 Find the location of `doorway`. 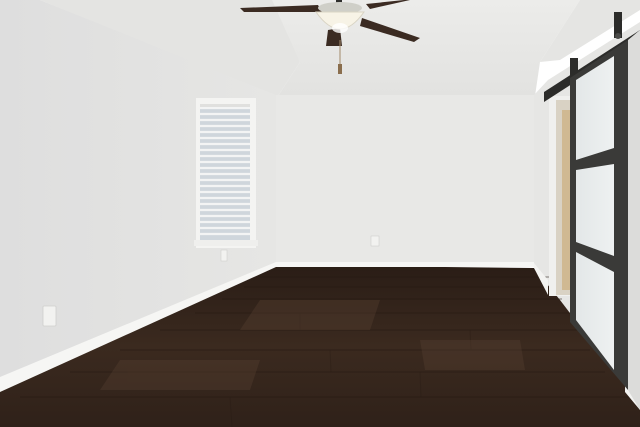

doorway is located at coordinates (560, 196).